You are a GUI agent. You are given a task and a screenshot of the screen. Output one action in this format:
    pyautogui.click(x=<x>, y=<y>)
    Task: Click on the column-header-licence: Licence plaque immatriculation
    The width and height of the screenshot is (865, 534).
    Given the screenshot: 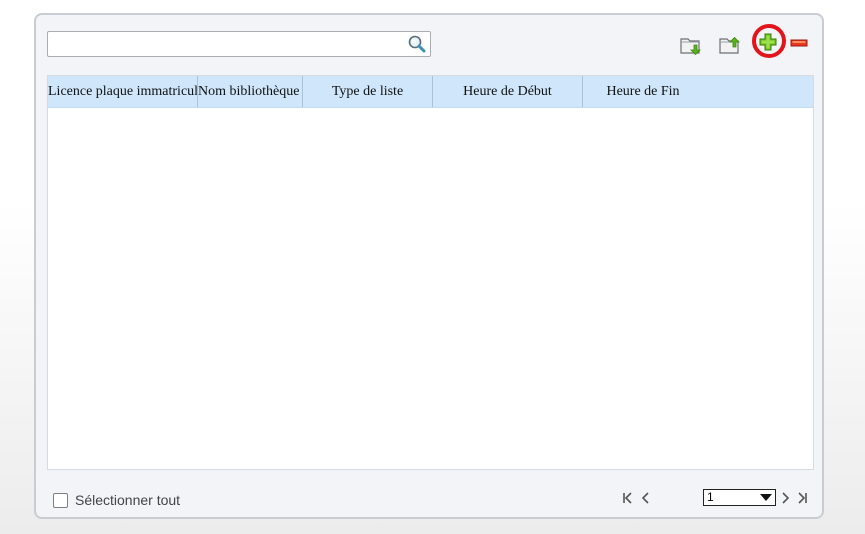 What is the action you would take?
    pyautogui.click(x=123, y=91)
    